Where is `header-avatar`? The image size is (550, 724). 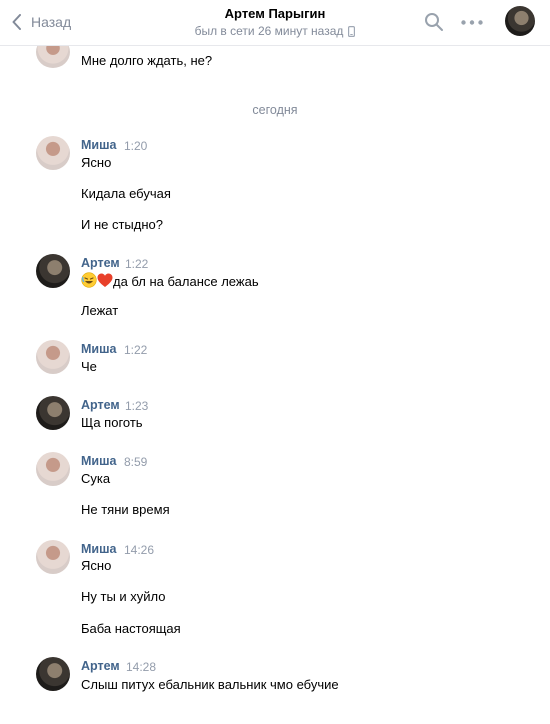
header-avatar is located at coordinates (520, 21).